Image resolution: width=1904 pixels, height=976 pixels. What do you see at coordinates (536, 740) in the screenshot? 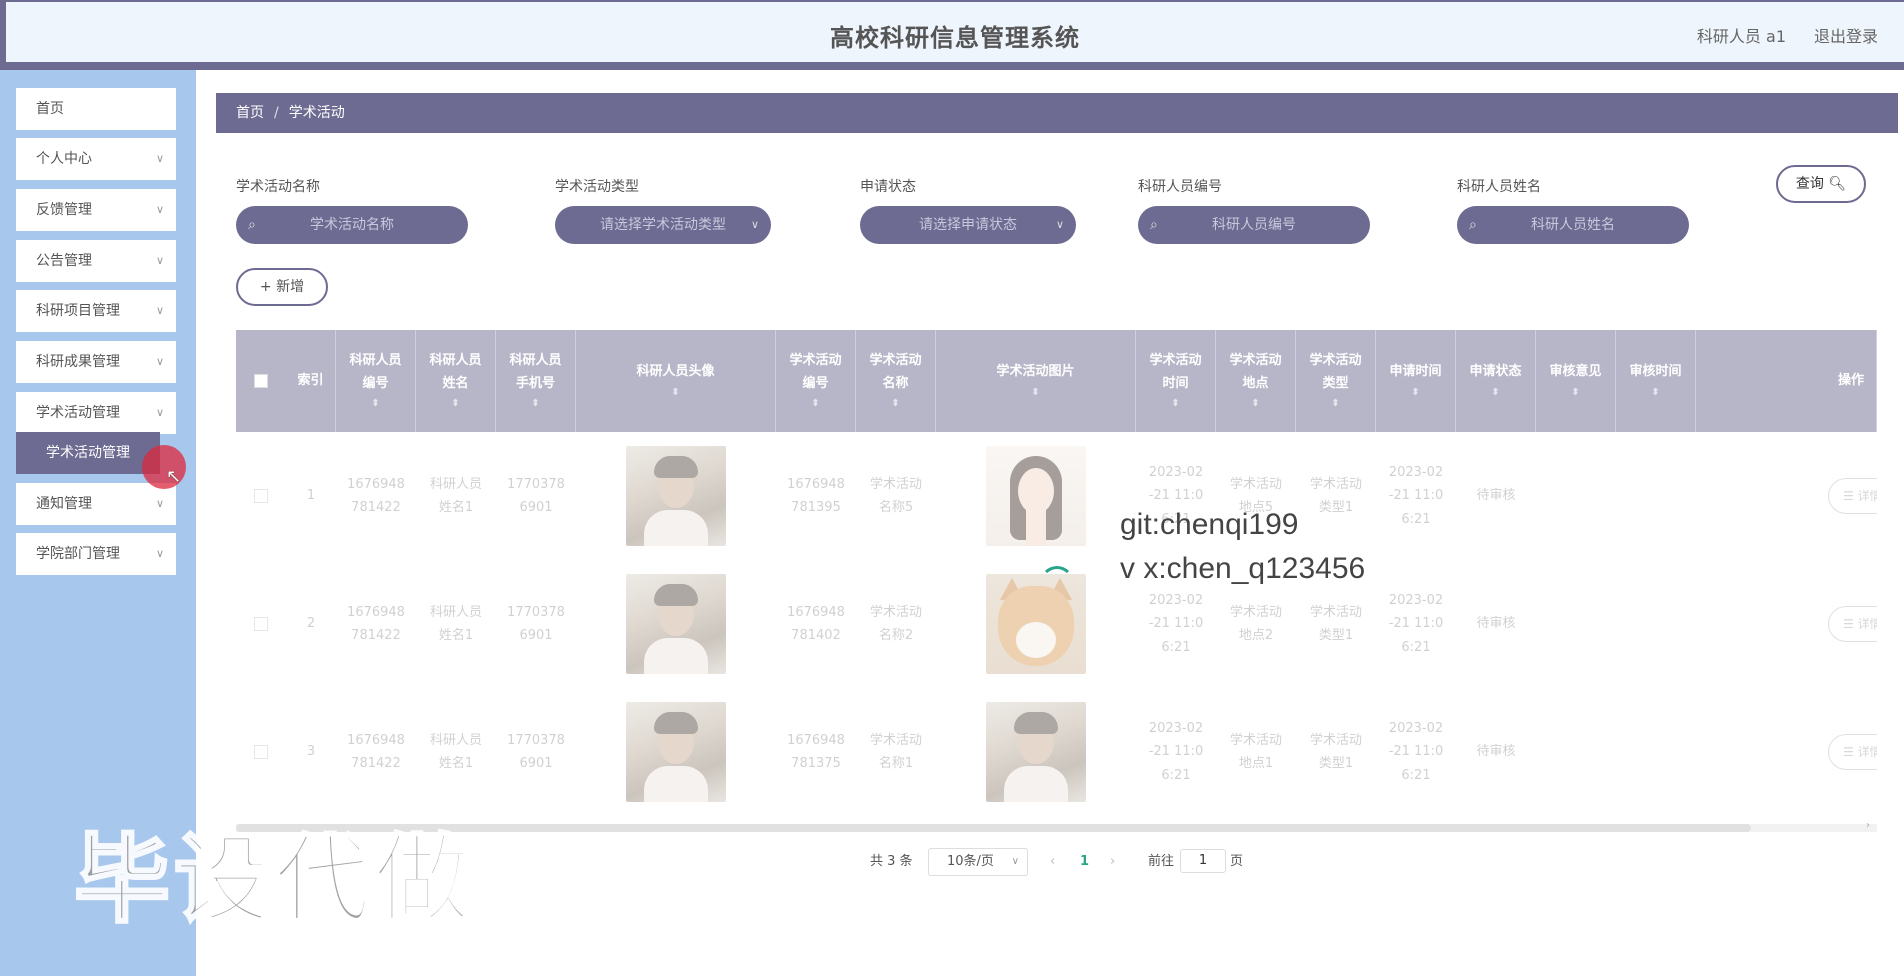
I see `cell-text: 1770378` at bounding box center [536, 740].